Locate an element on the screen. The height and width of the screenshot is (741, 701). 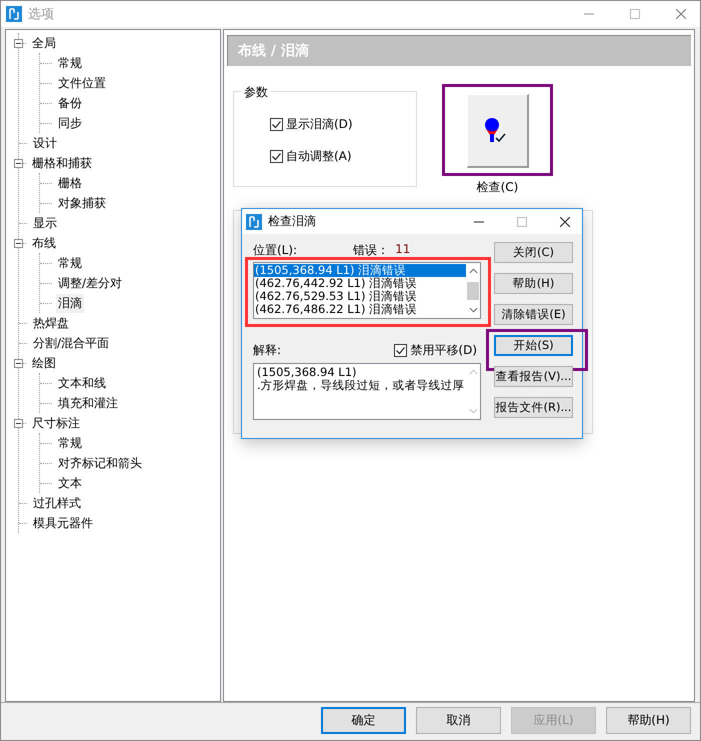
dialog-button: 关闭(C) is located at coordinates (533, 252).